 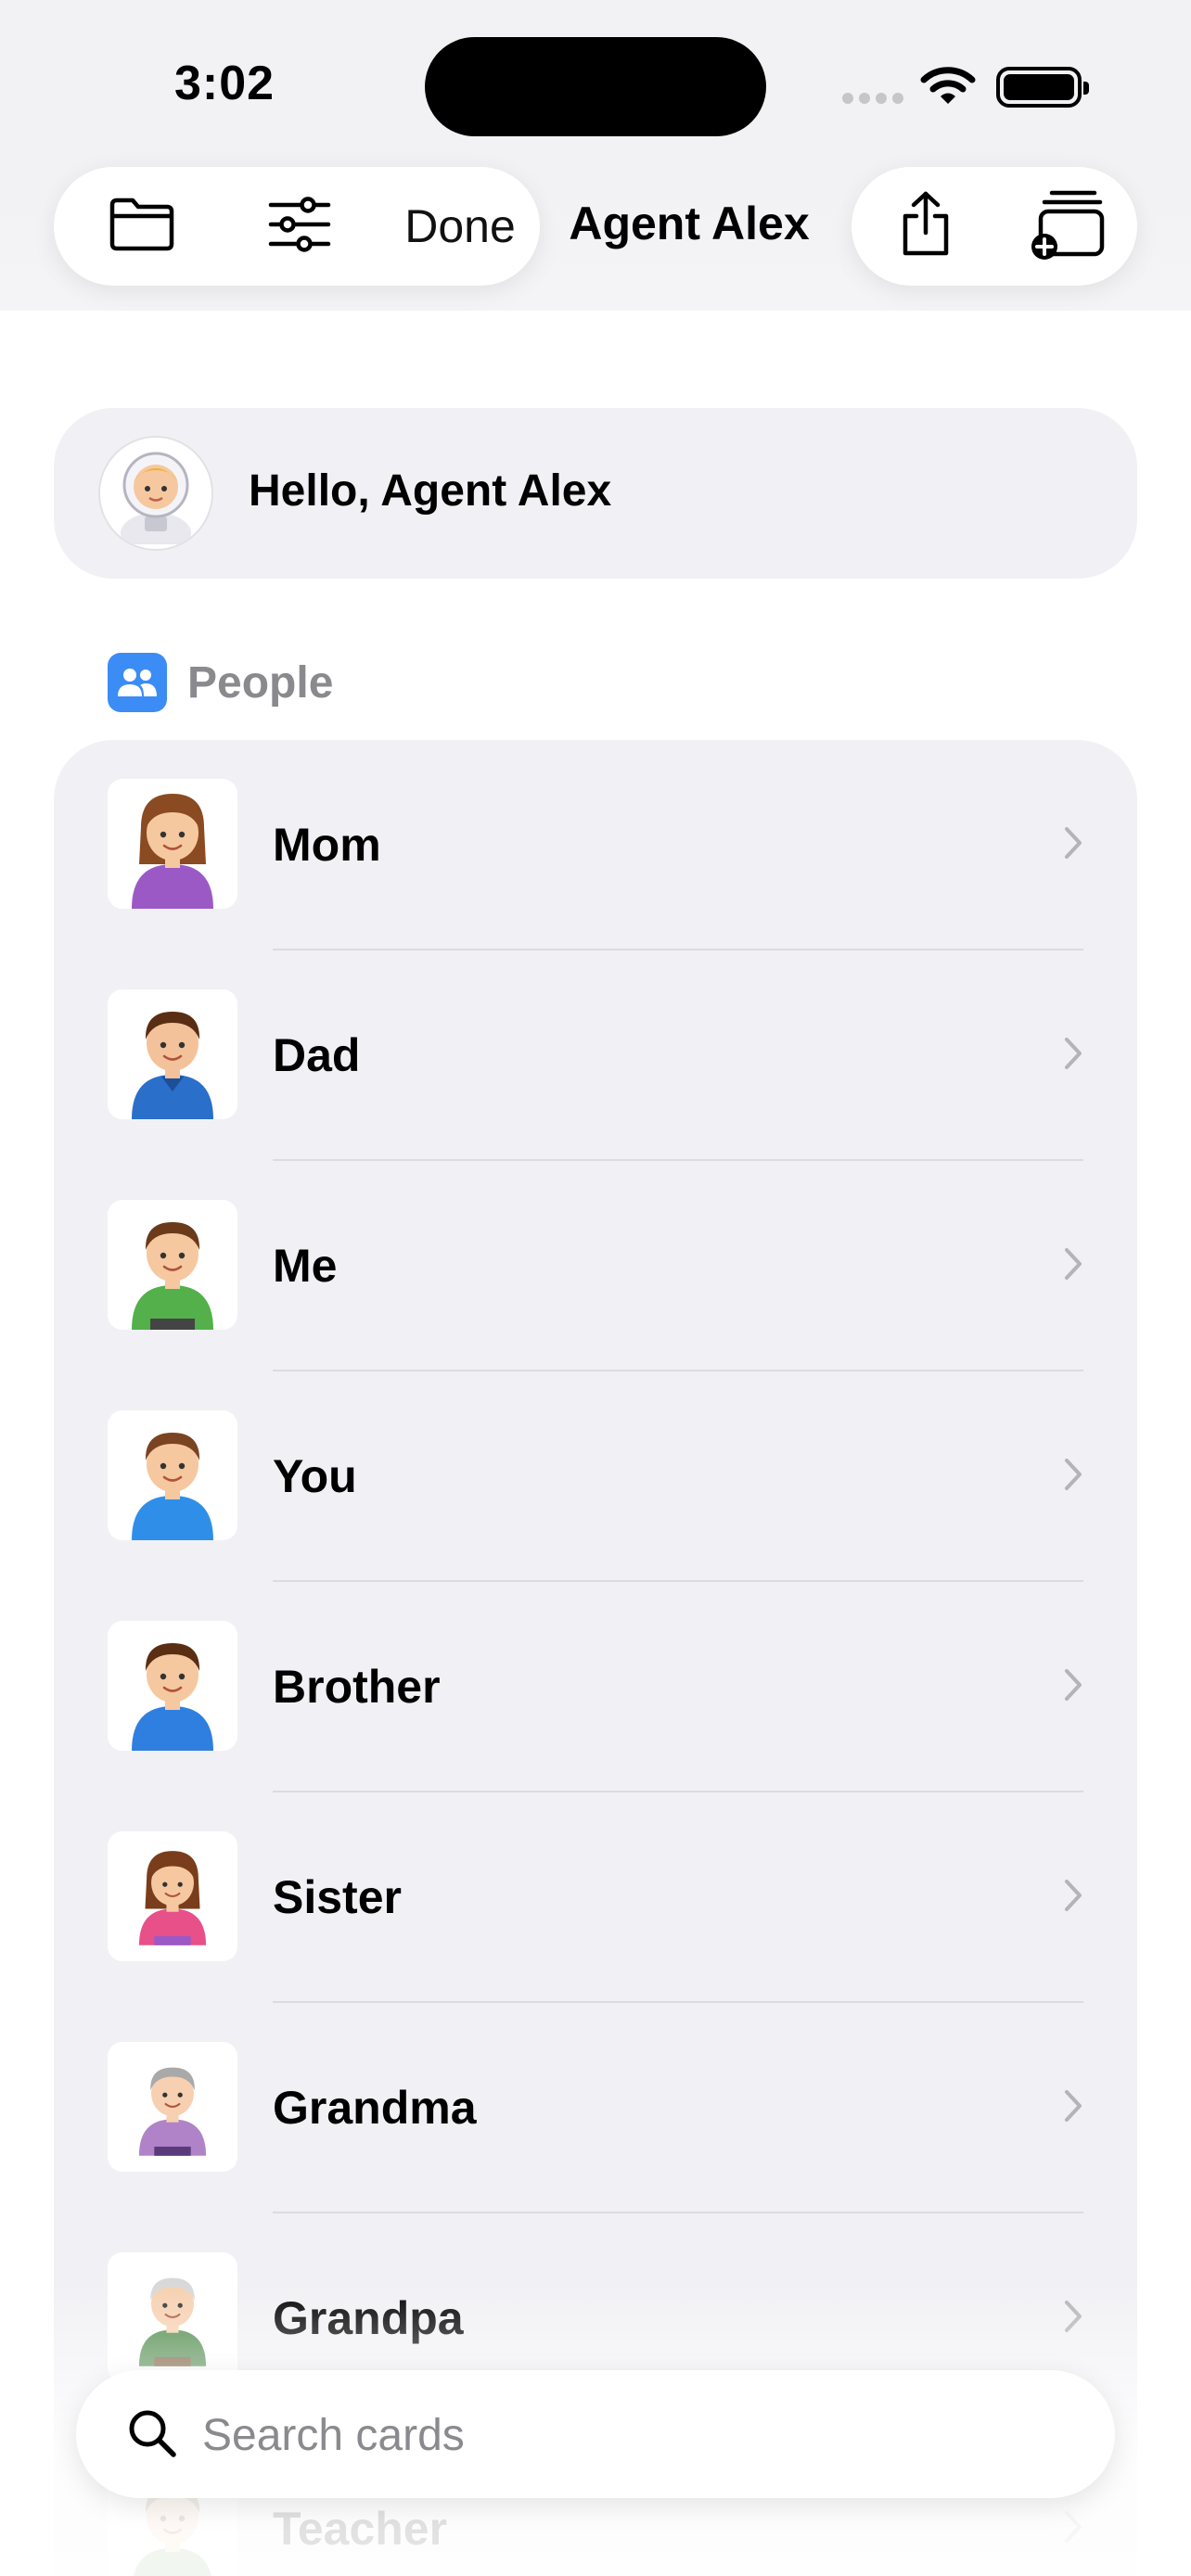 I want to click on card-label: Grandpa, so click(x=368, y=2318).